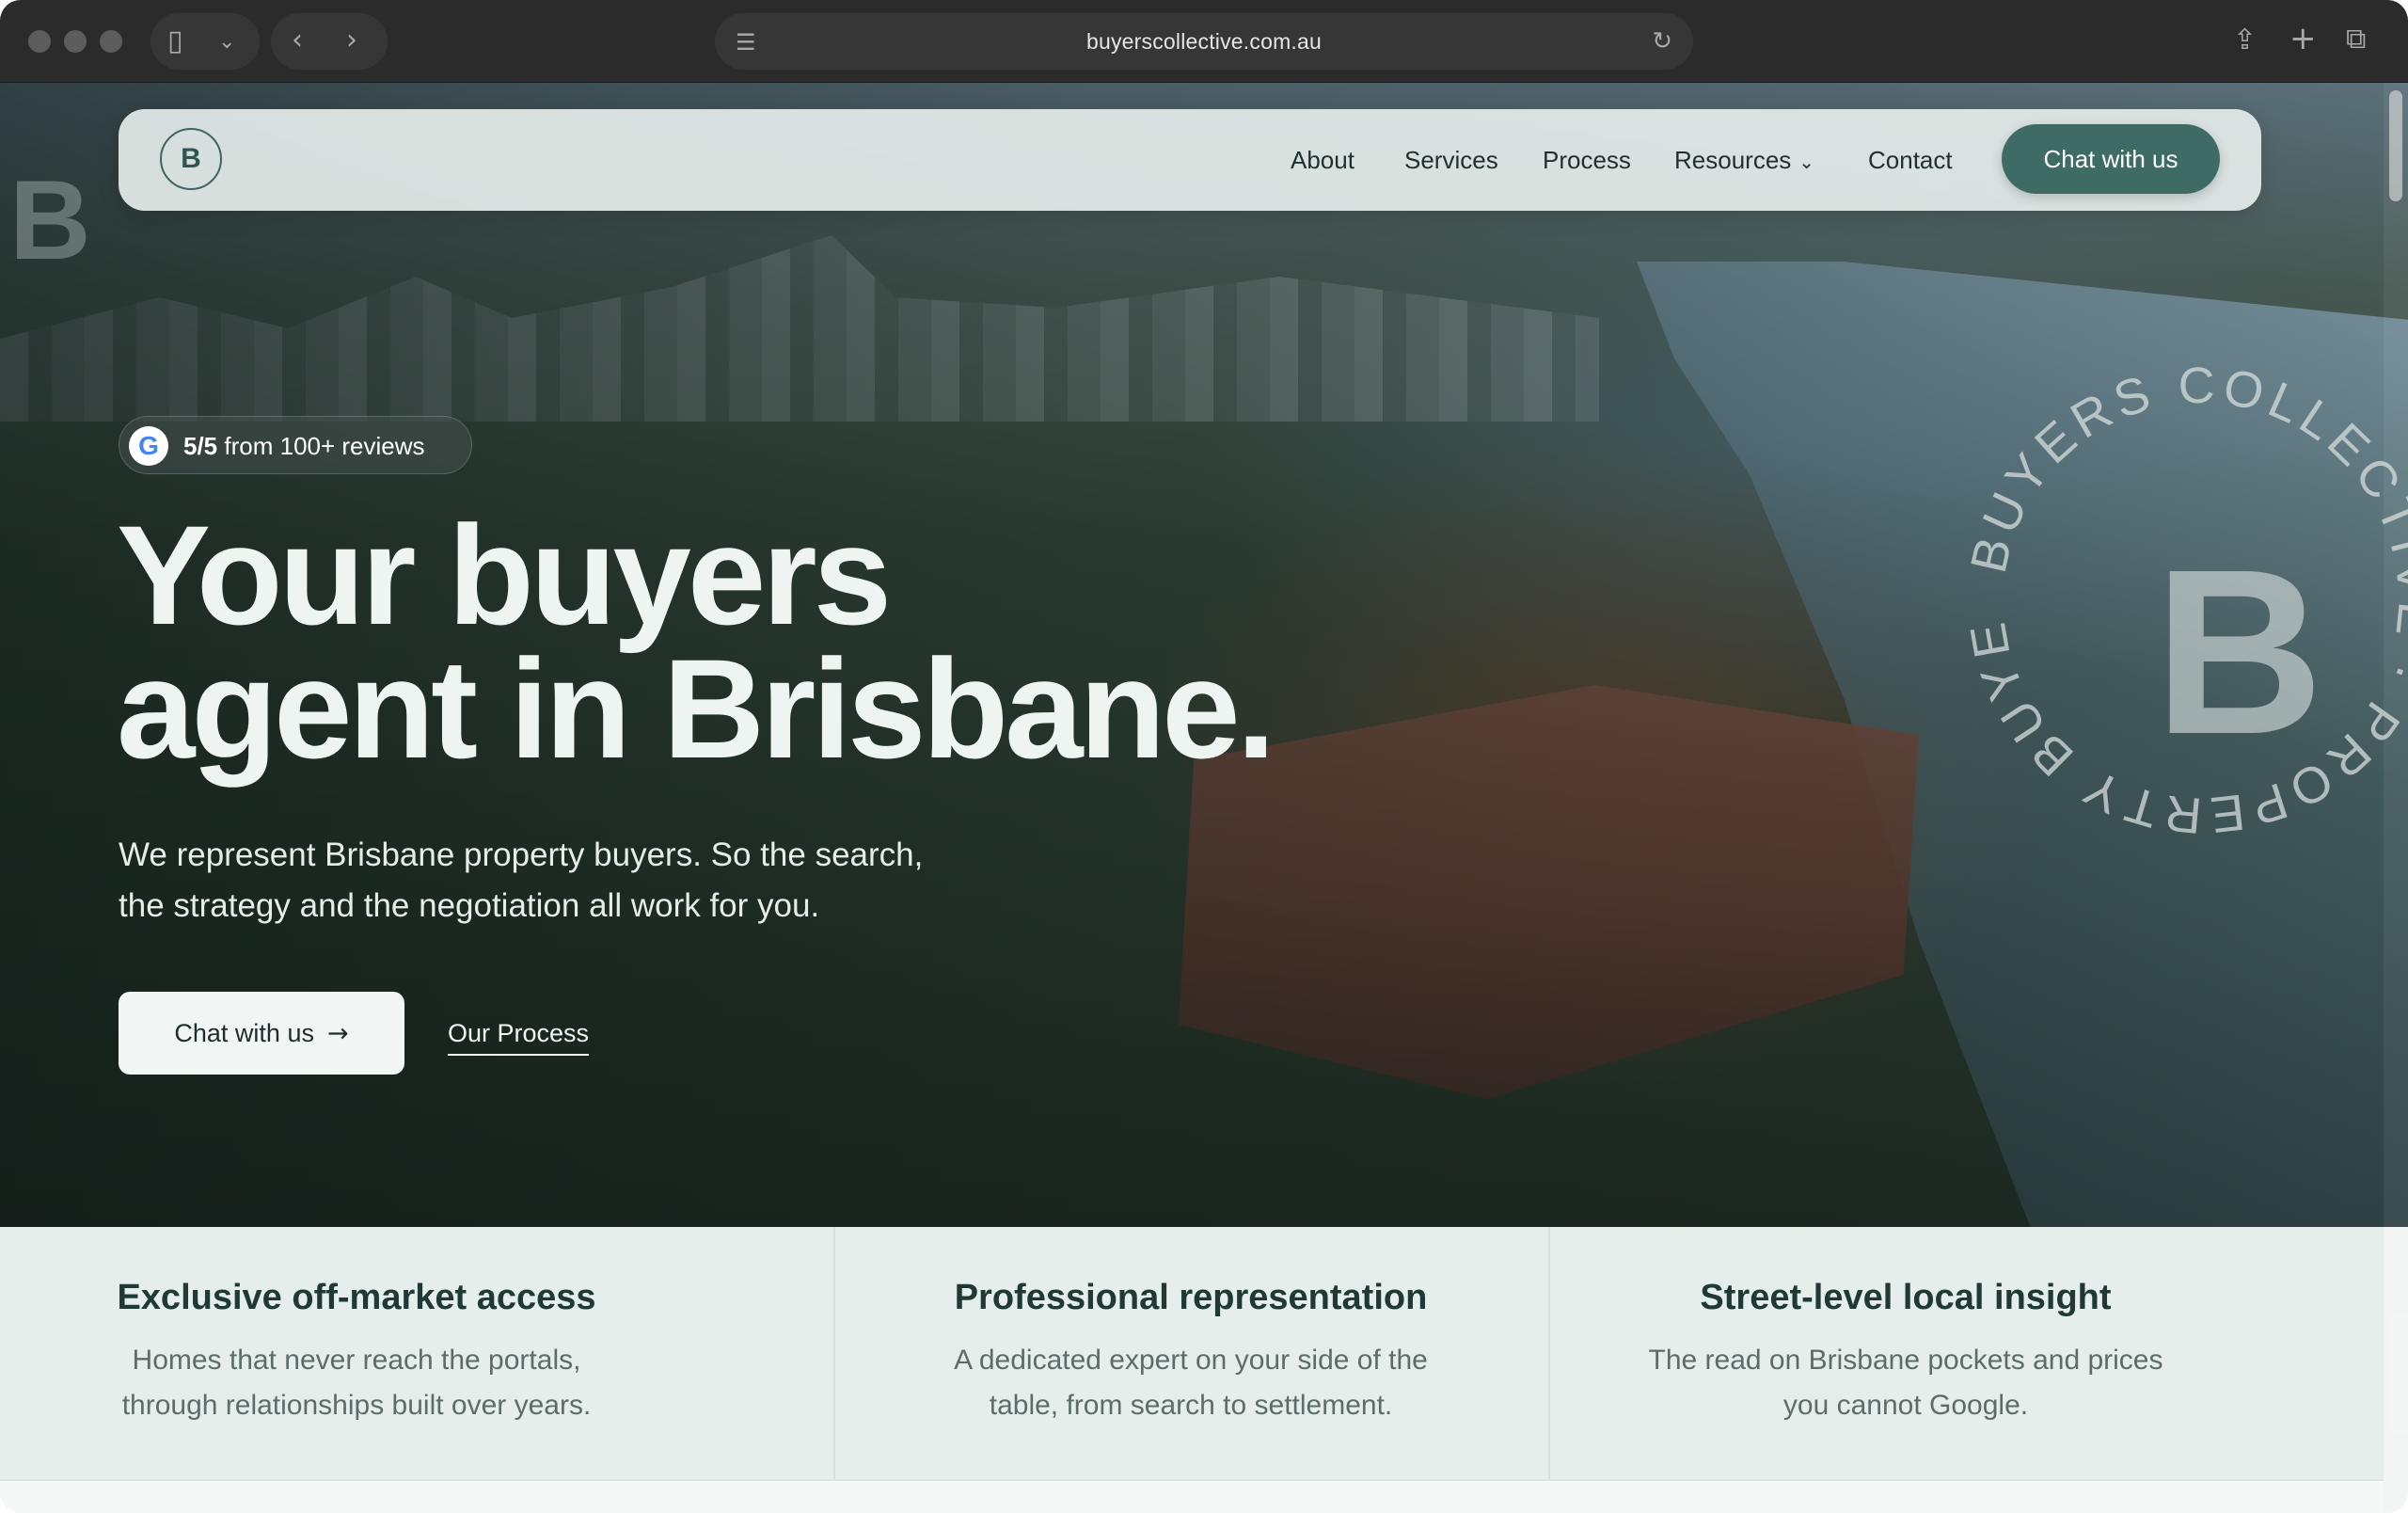  Describe the element at coordinates (357, 1405) in the screenshot. I see `feature-desc-line: through relationships built over years.` at that location.